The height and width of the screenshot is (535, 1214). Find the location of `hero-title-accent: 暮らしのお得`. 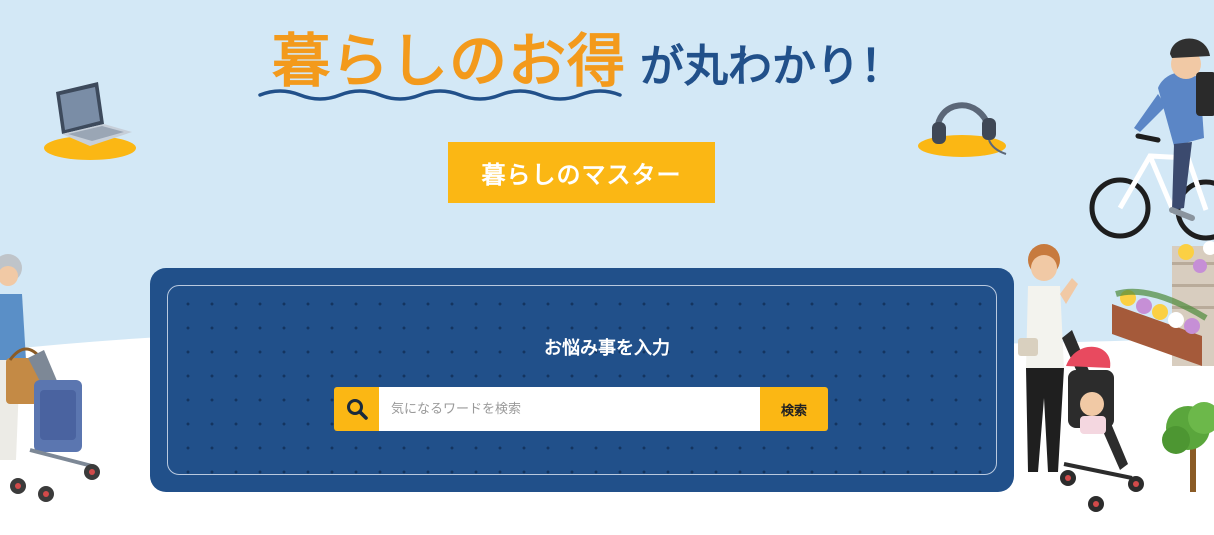

hero-title-accent: 暮らしのお得 is located at coordinates (449, 61).